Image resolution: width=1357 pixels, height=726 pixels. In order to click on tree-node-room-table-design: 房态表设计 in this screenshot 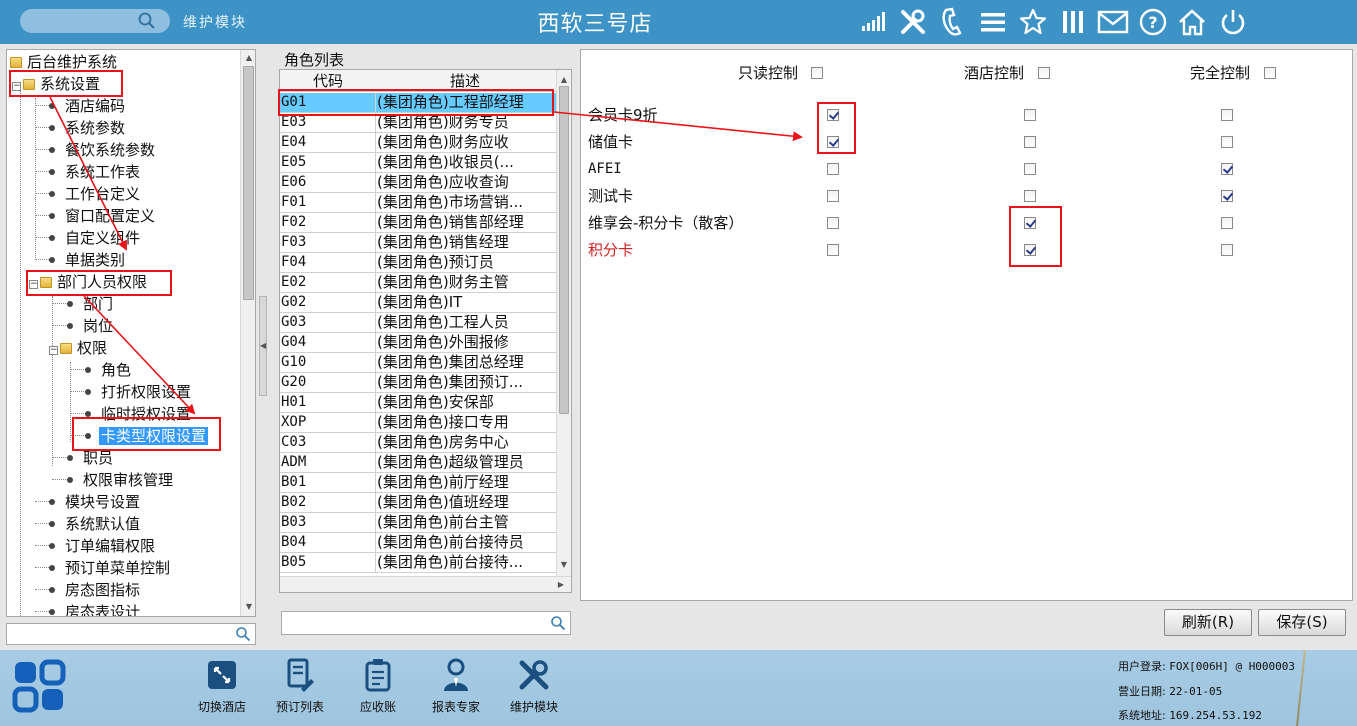, I will do `click(95, 608)`.